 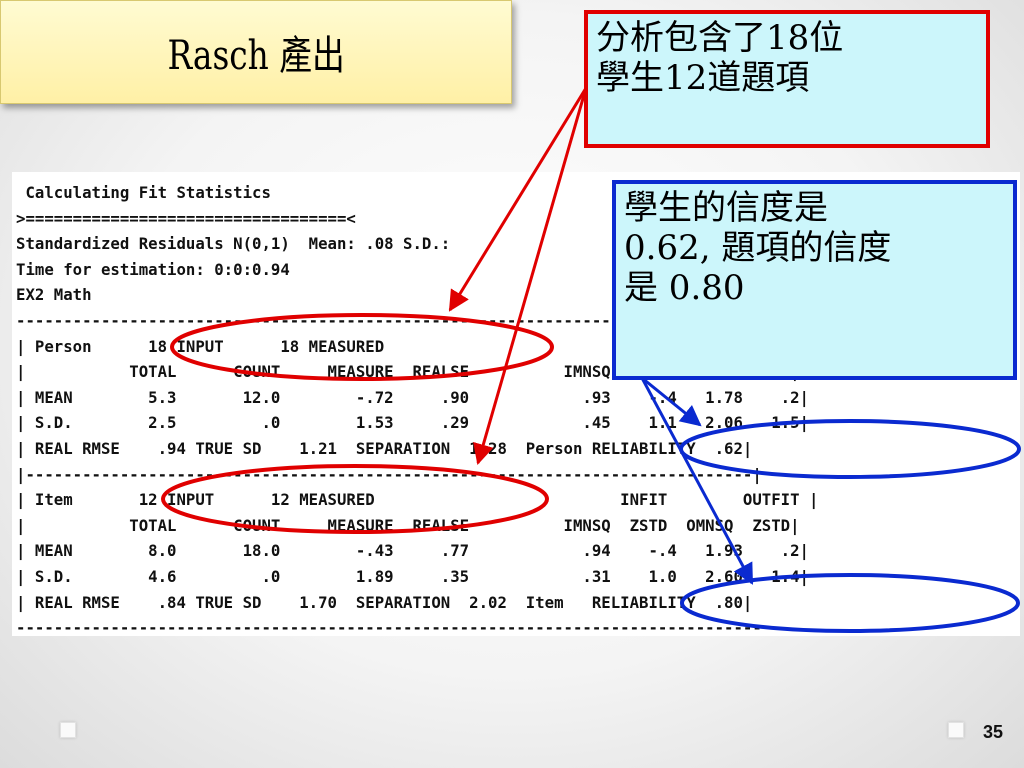 What do you see at coordinates (850, 603) in the screenshot?
I see `item-reliability-highlight` at bounding box center [850, 603].